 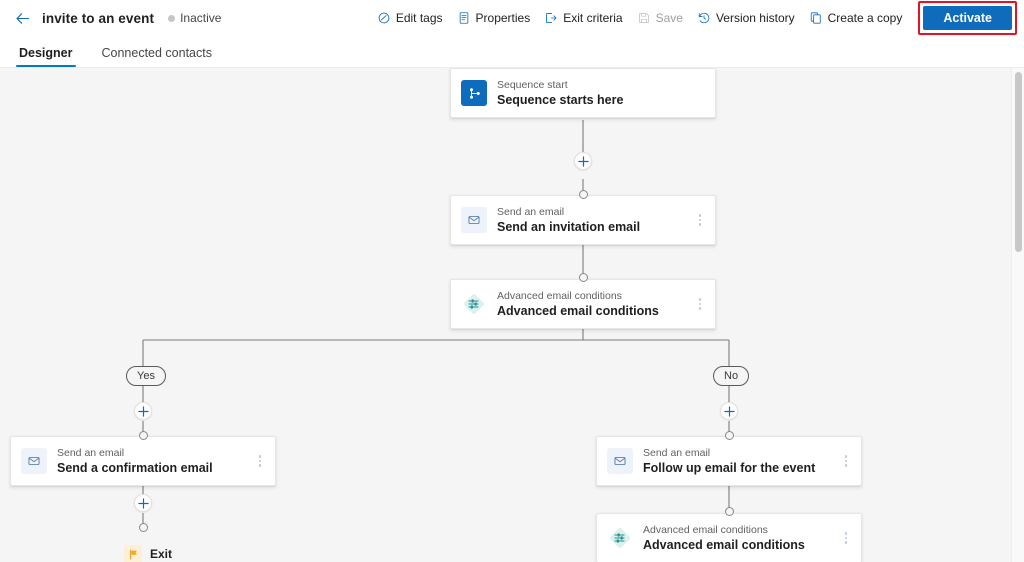 I want to click on node-name-label: Send an invitation email, so click(x=569, y=227).